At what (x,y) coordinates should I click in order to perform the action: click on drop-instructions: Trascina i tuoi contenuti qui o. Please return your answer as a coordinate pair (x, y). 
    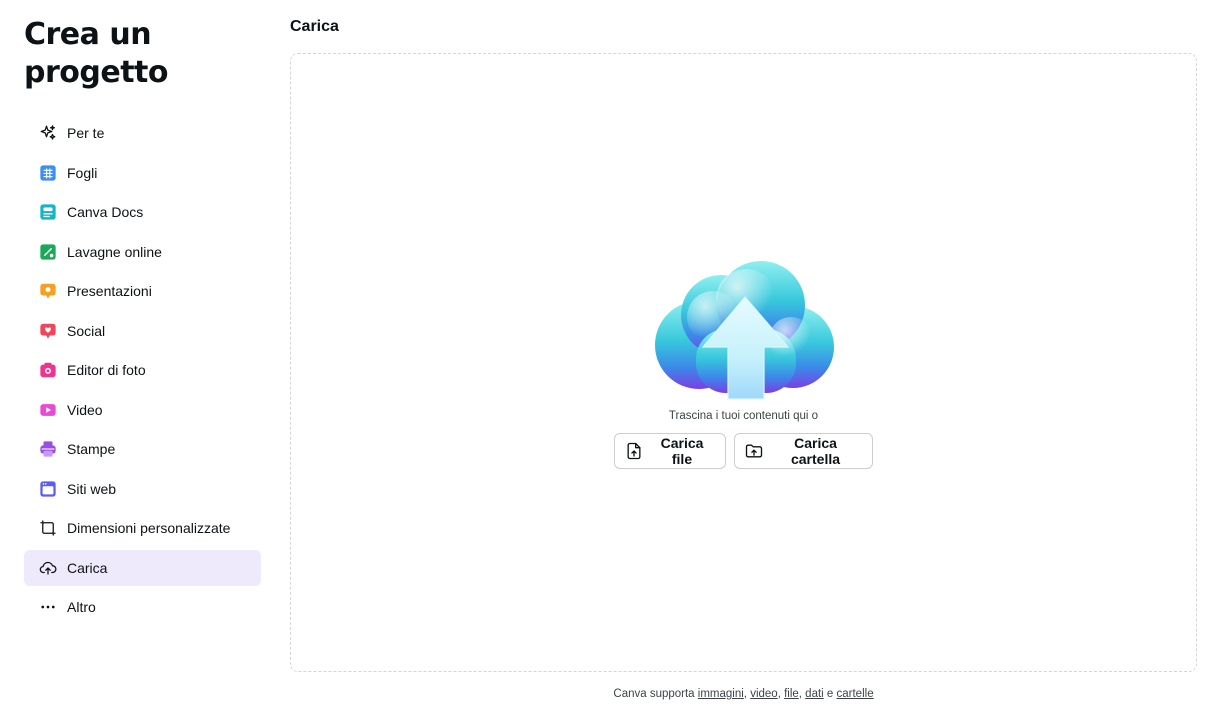
    Looking at the image, I should click on (743, 416).